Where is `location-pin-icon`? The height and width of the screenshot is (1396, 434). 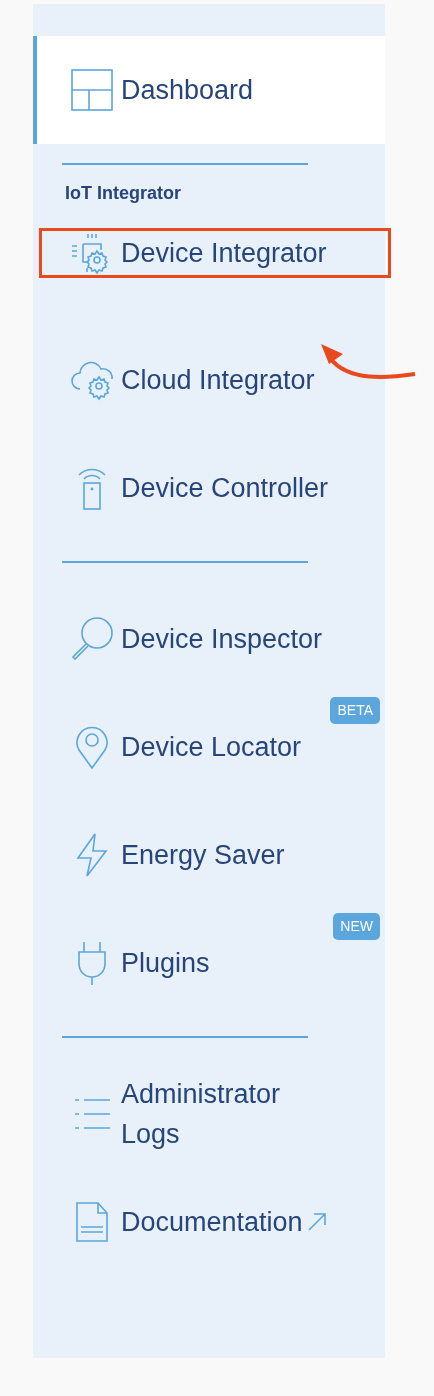 location-pin-icon is located at coordinates (92, 747).